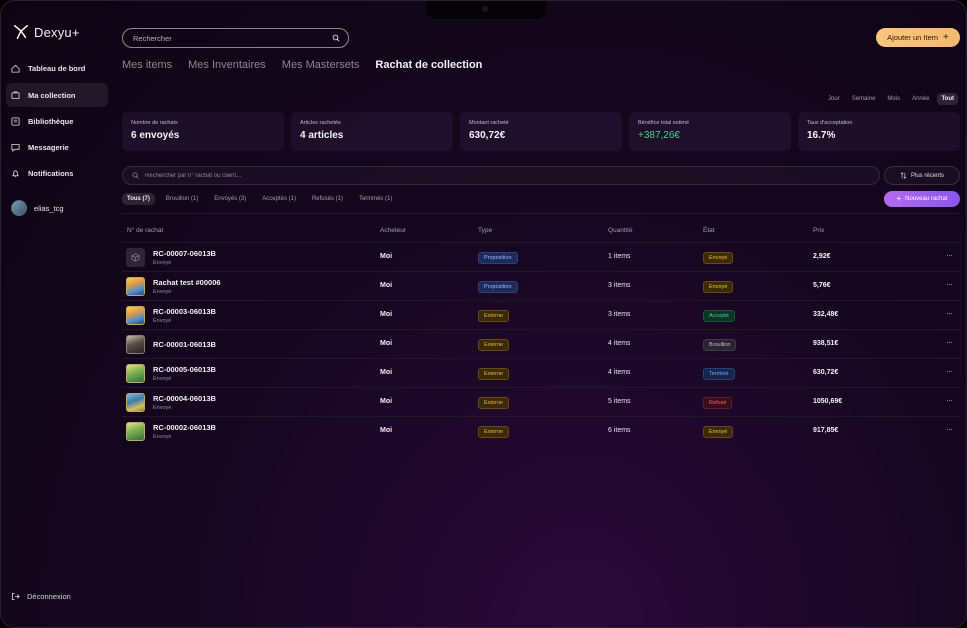 This screenshot has width=967, height=628. I want to click on buyback-id: RC-00001-06013B, so click(184, 344).